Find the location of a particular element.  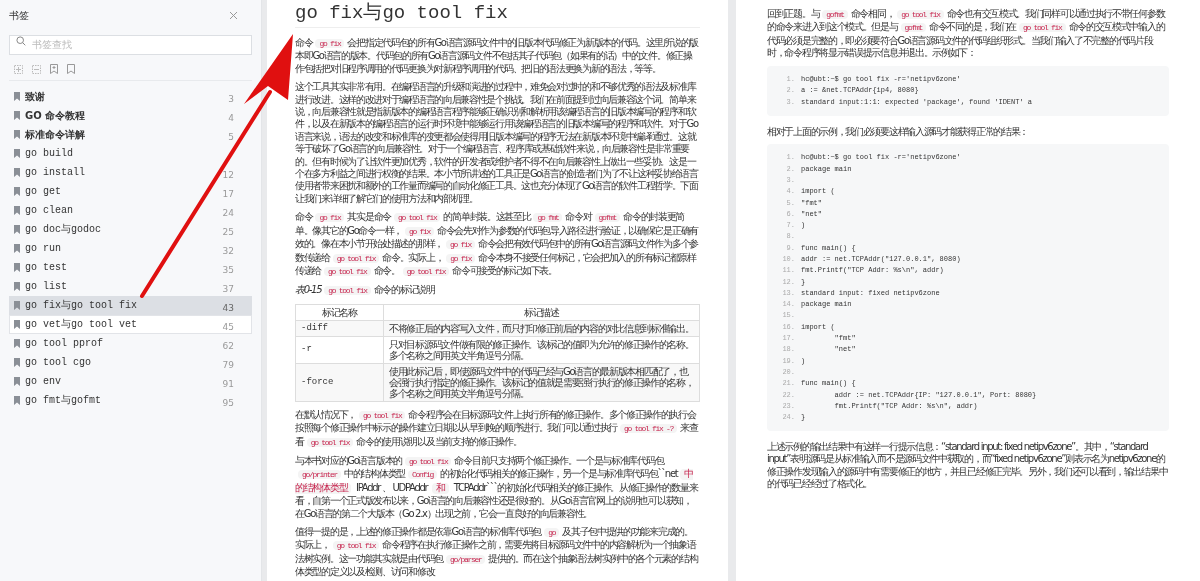

table-cell-text: 只对目标源码文件做有限的修正操作。该标记的值即为允许的修正操作的名称。多个名称之间用英文半角逗号分隔。 is located at coordinates (541, 350).